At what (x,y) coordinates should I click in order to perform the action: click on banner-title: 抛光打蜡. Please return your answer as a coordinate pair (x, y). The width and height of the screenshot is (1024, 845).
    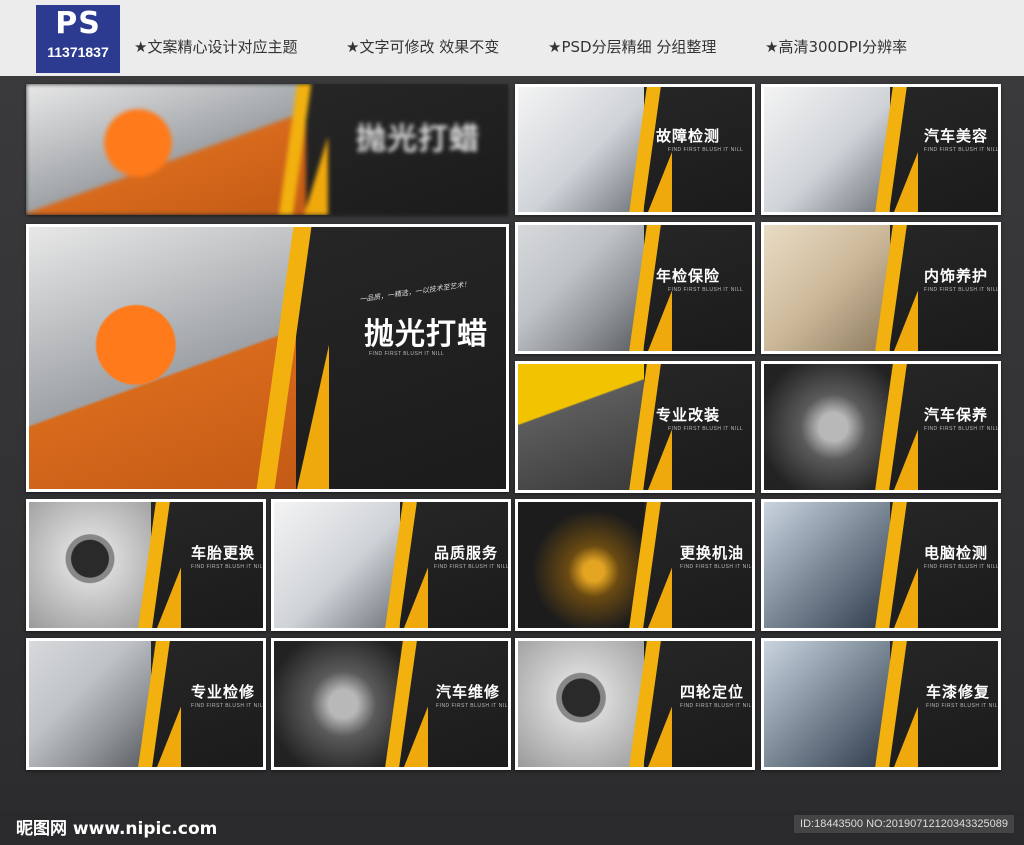
    Looking at the image, I should click on (418, 139).